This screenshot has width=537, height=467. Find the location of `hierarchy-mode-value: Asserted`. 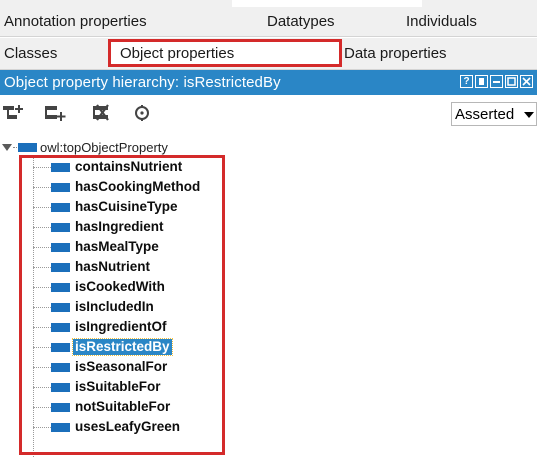

hierarchy-mode-value: Asserted is located at coordinates (485, 114).